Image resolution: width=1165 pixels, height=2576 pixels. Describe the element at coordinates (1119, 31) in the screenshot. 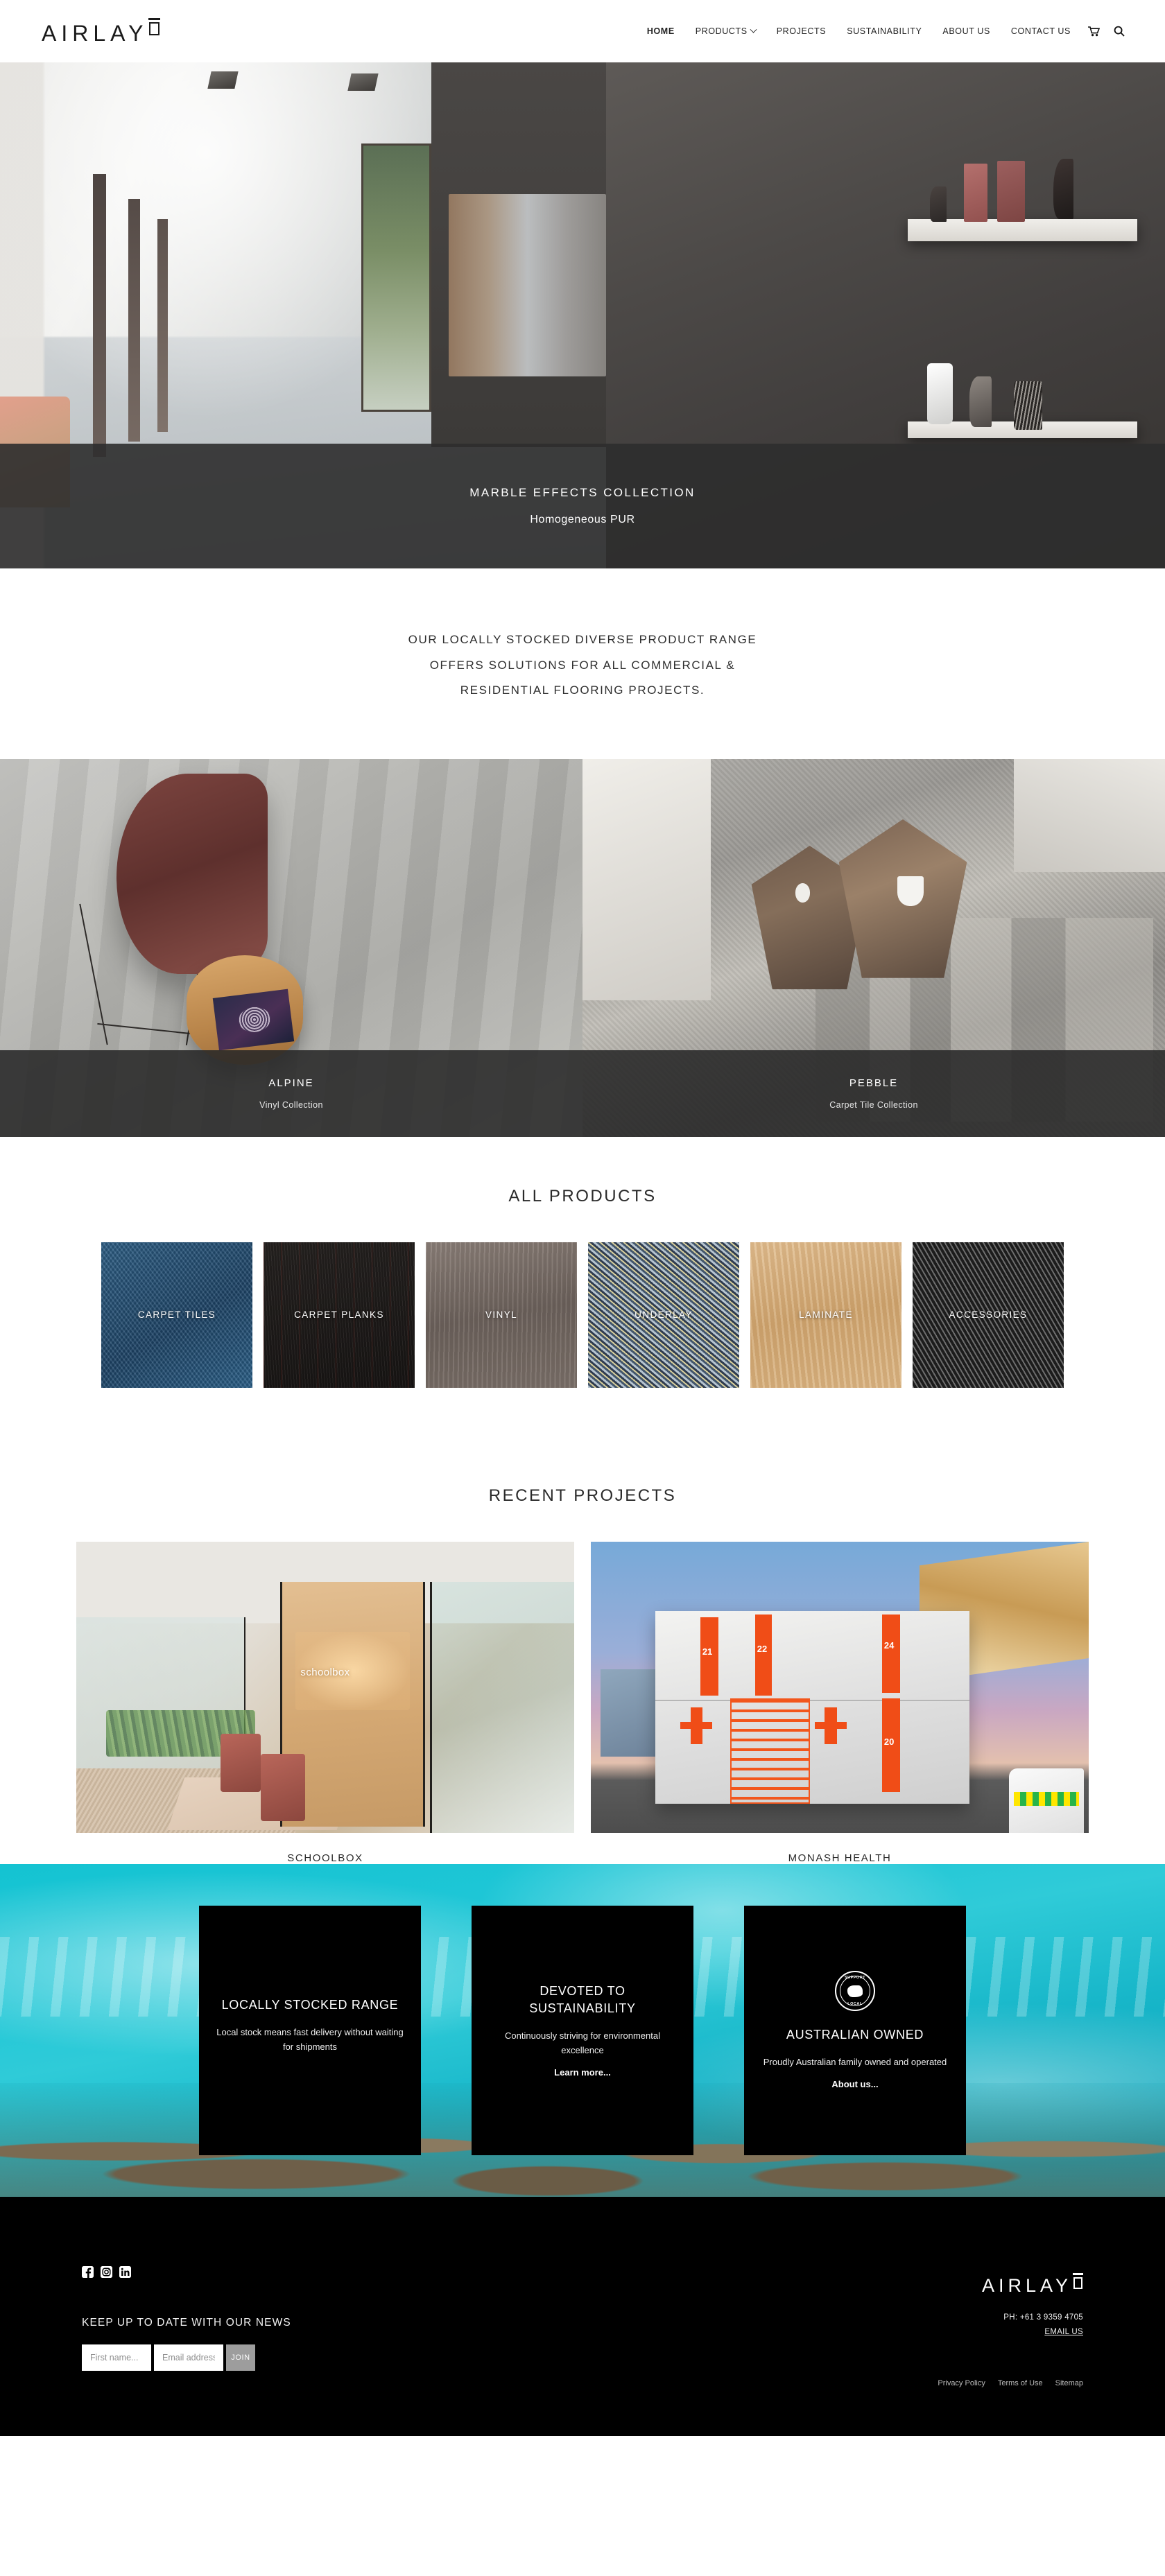

I see `search-icon` at that location.